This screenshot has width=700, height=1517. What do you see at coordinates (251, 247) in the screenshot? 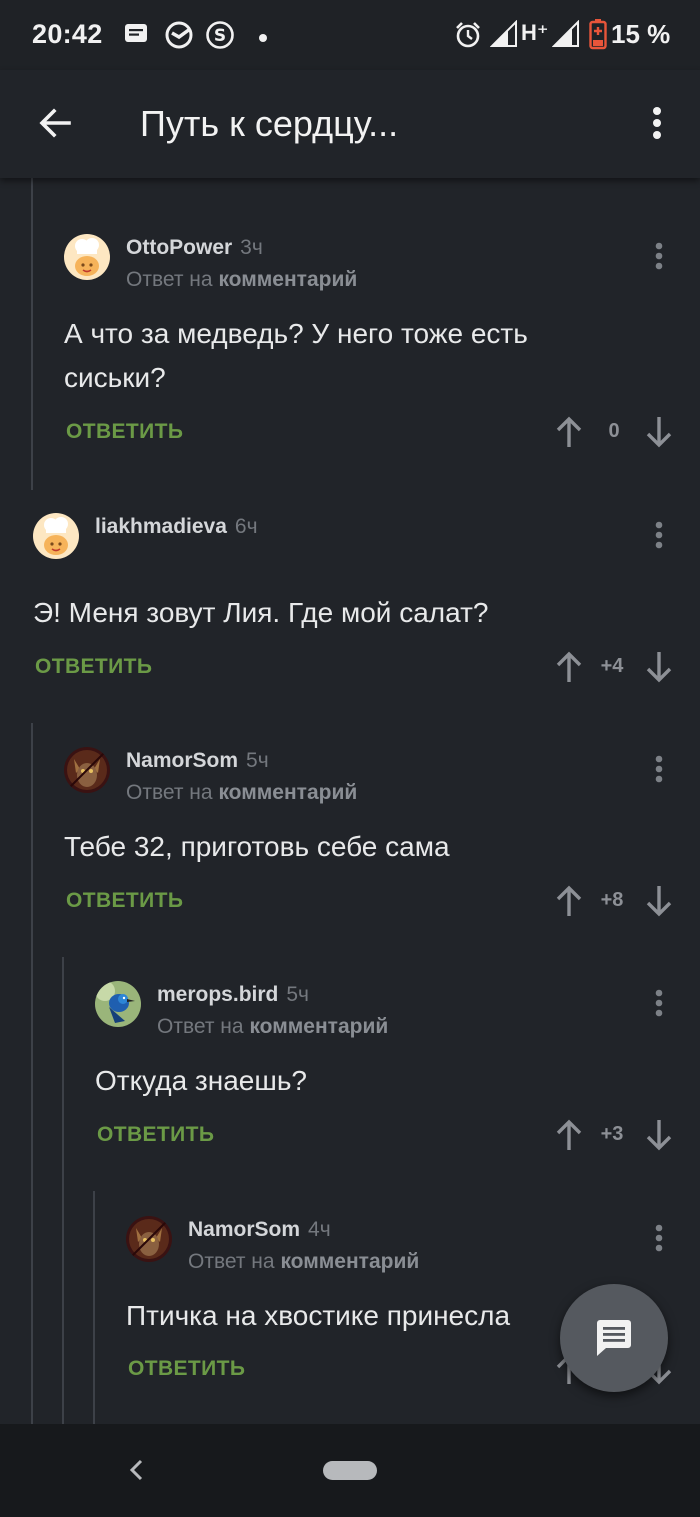
I see `comment-time: 3ч` at bounding box center [251, 247].